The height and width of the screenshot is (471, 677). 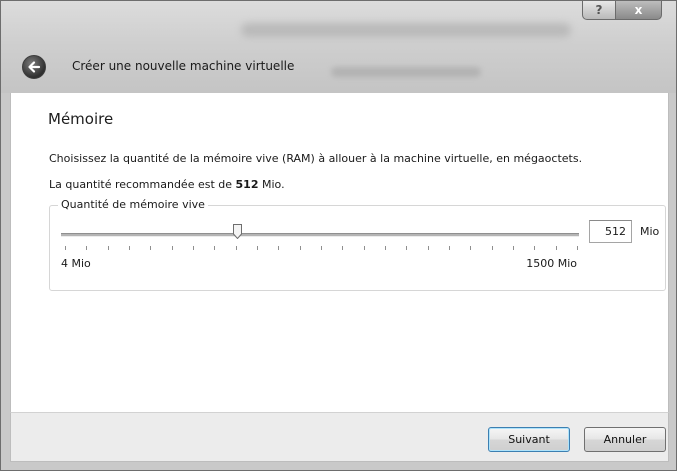 I want to click on wizard-footer: Suivant Annuler, so click(x=339, y=437).